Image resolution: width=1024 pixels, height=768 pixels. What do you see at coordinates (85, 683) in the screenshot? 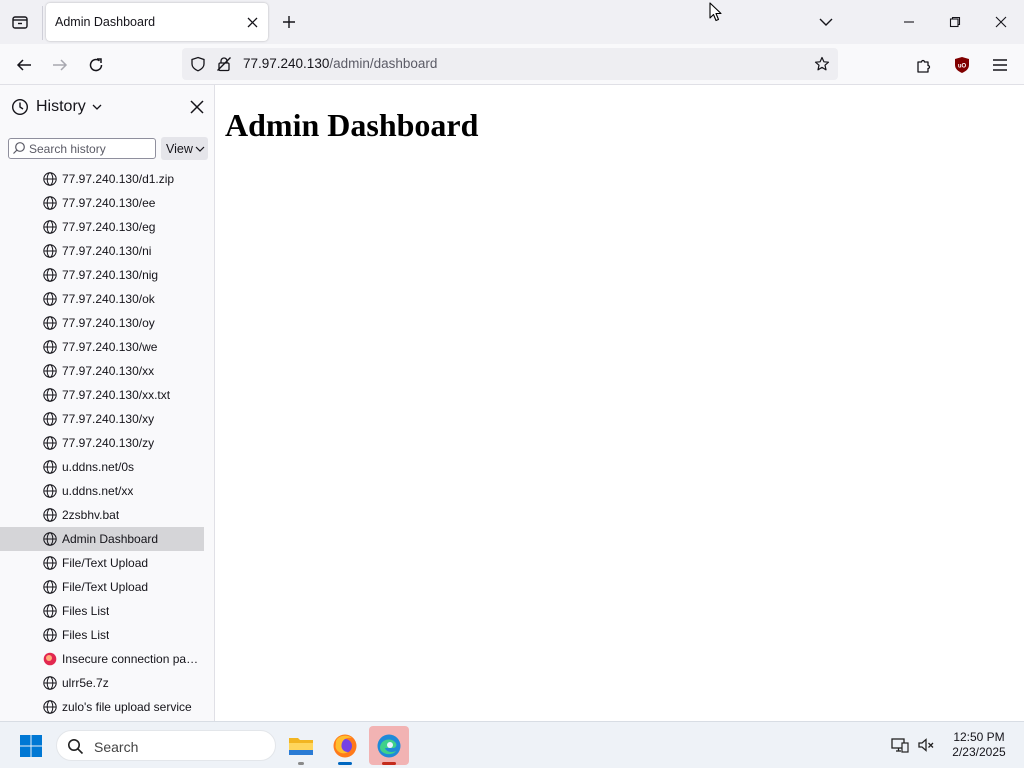
I see `history-item-label: ulrr5e.7z` at bounding box center [85, 683].